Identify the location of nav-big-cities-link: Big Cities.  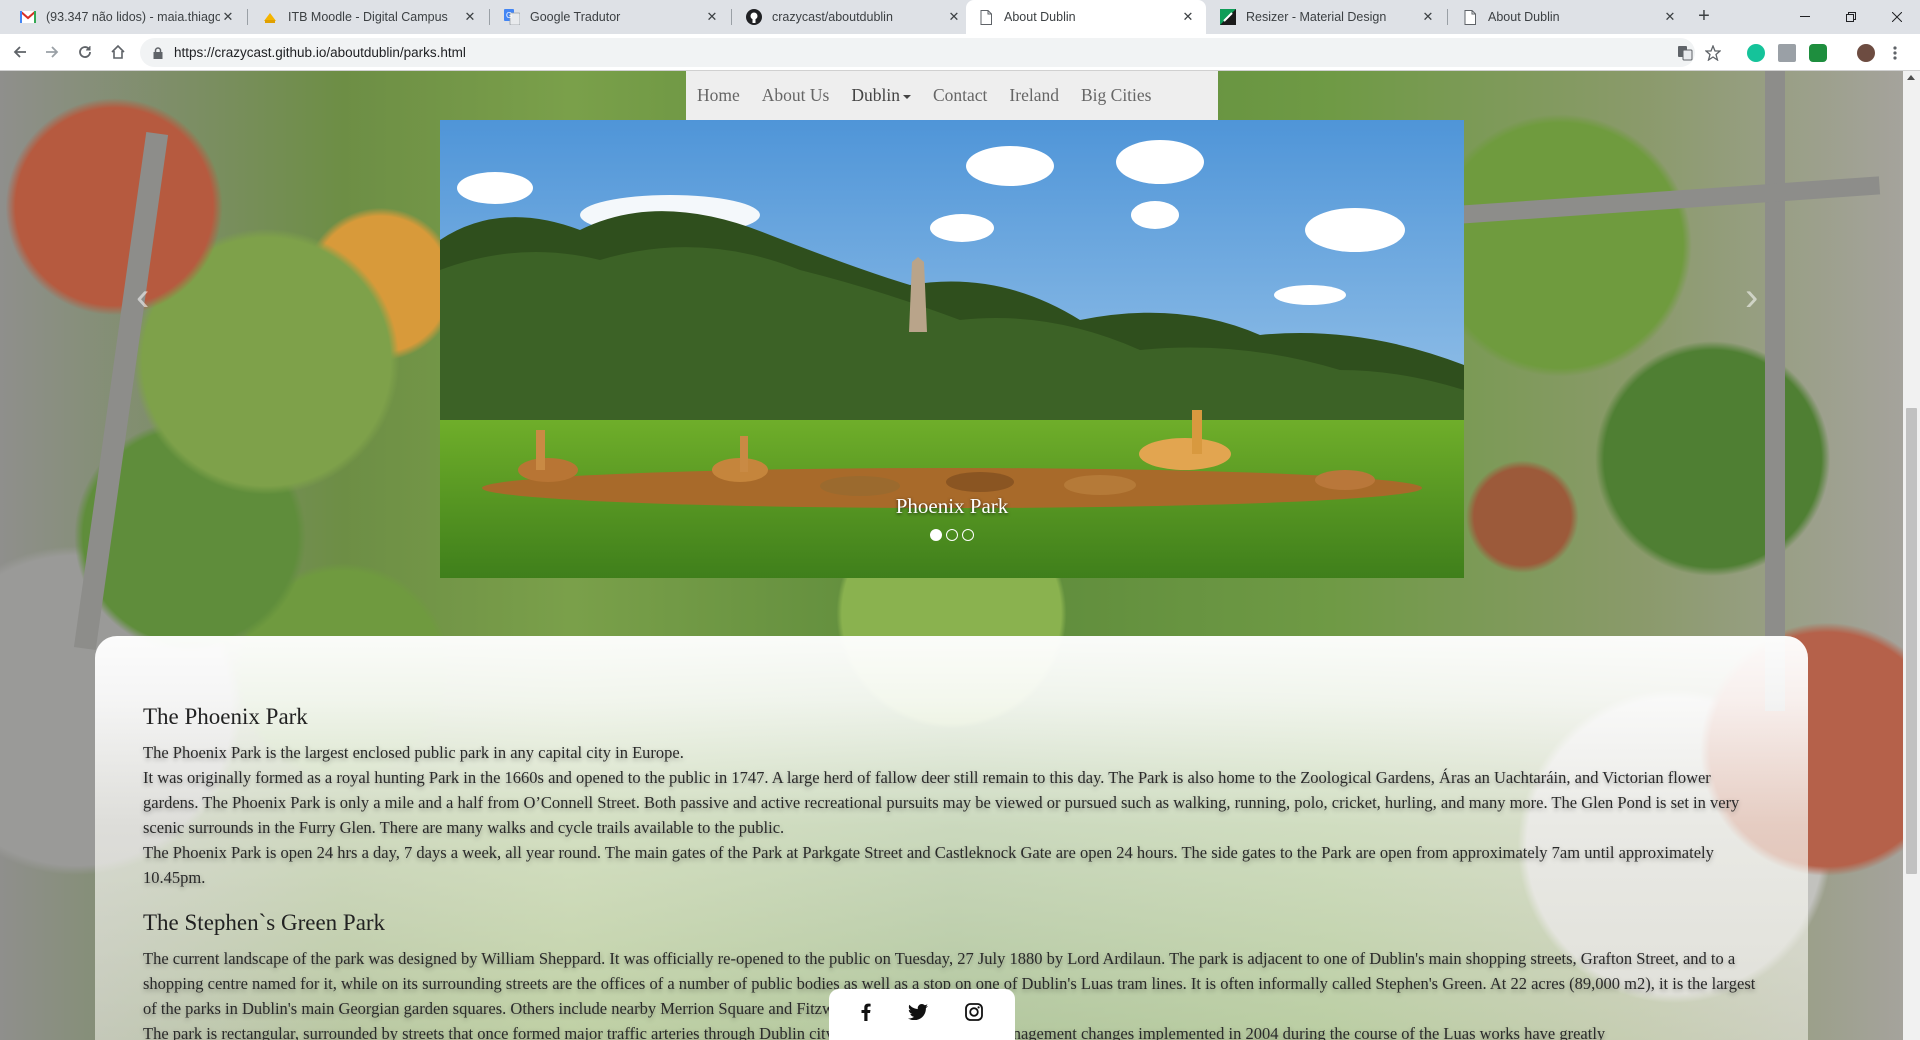
(1116, 95).